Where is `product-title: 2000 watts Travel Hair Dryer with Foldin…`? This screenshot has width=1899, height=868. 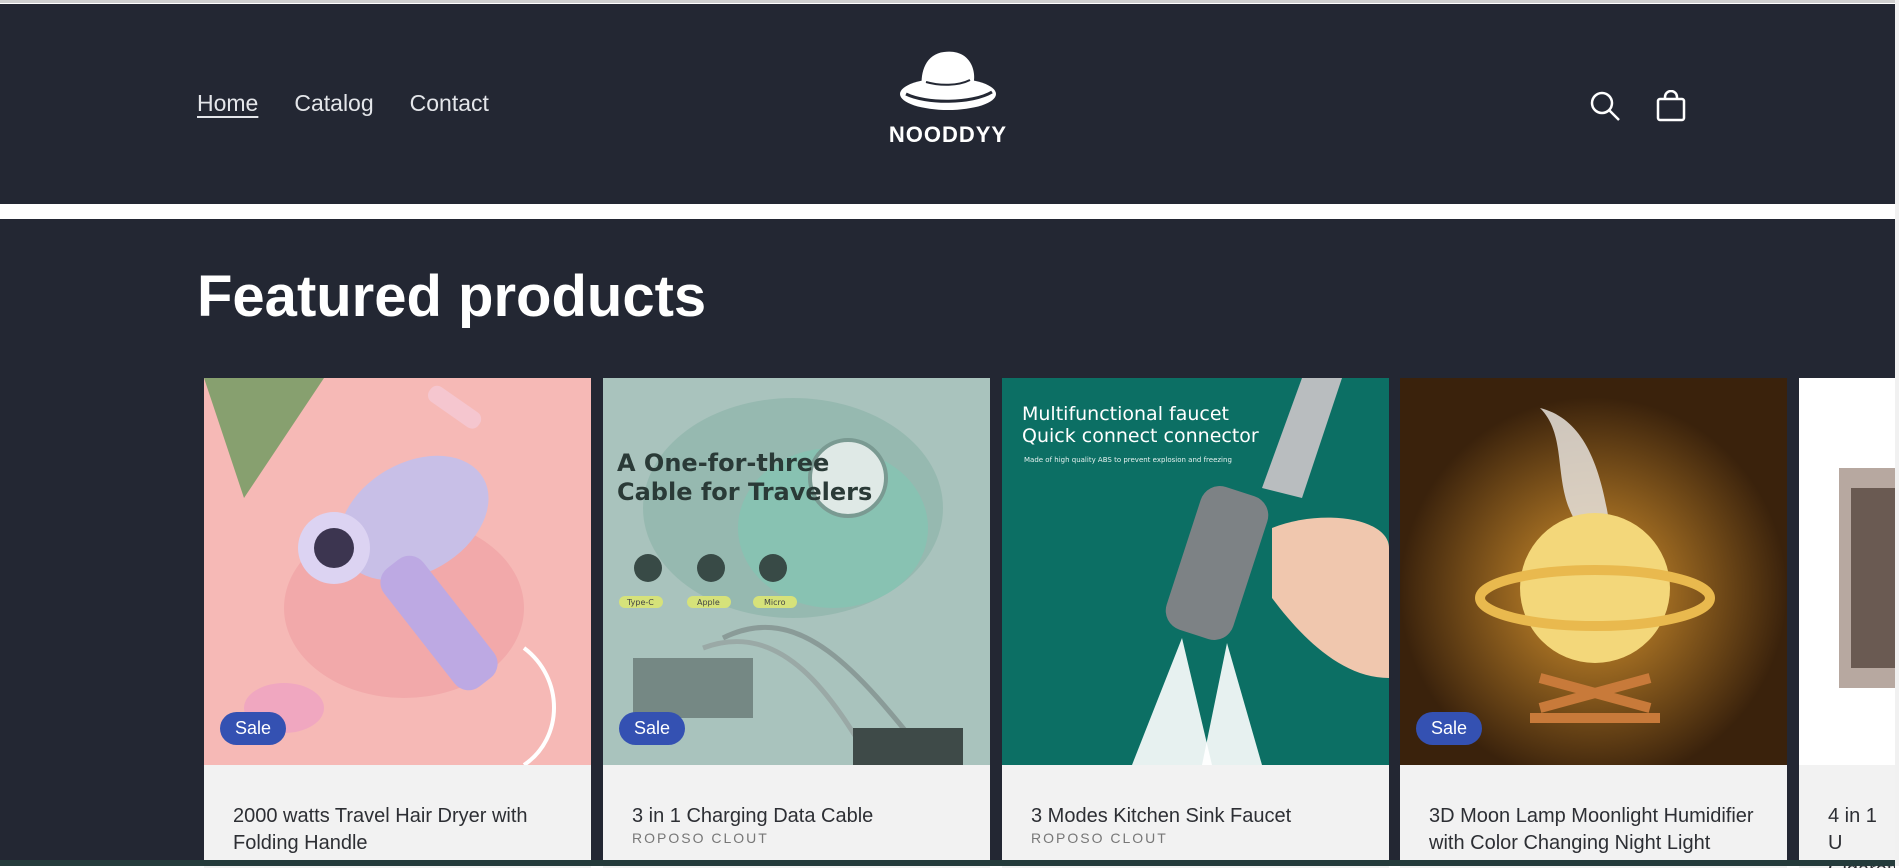 product-title: 2000 watts Travel Hair Dryer with Foldin… is located at coordinates (398, 830).